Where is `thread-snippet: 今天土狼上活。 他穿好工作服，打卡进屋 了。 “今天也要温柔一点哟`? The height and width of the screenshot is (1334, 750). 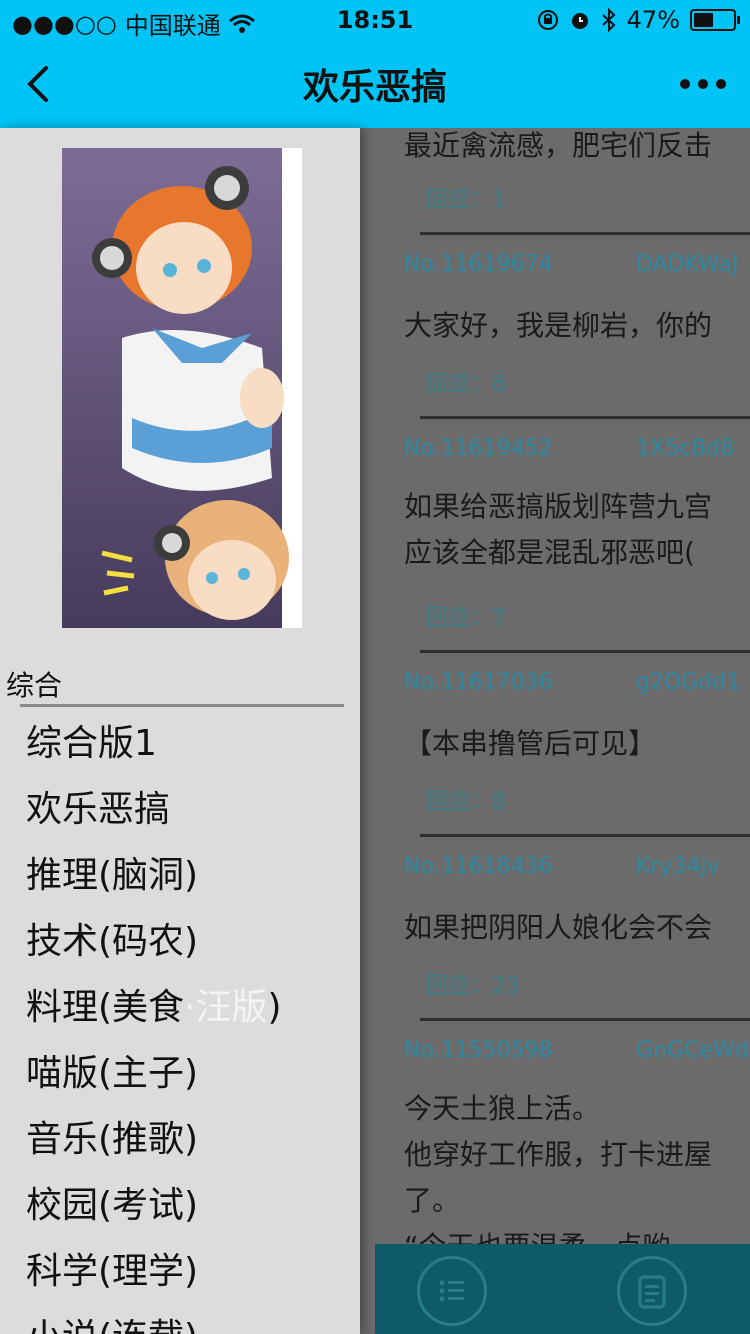
thread-snippet: 今天土狼上活。 他穿好工作服，打卡进屋 了。 “今天也要温柔一点哟 is located at coordinates (577, 1178).